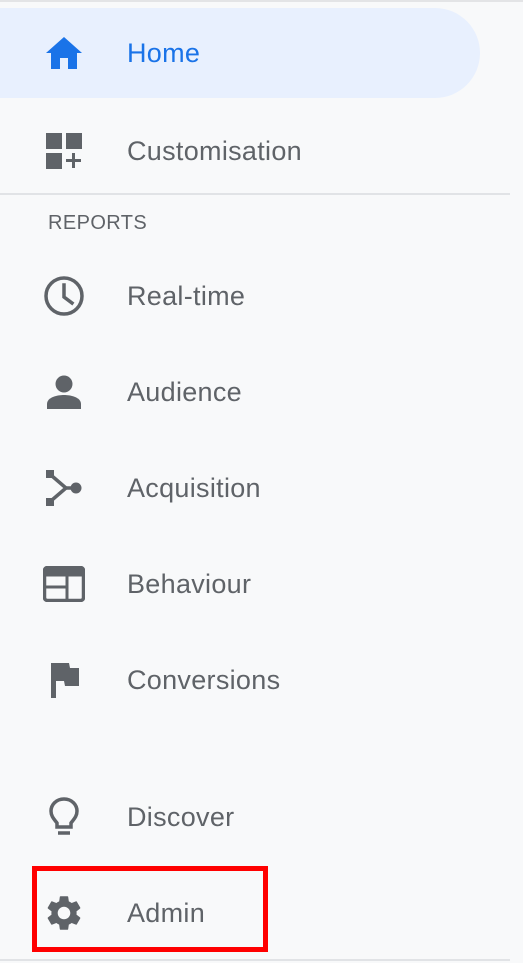 This screenshot has width=523, height=963. I want to click on top-border, so click(261, 1).